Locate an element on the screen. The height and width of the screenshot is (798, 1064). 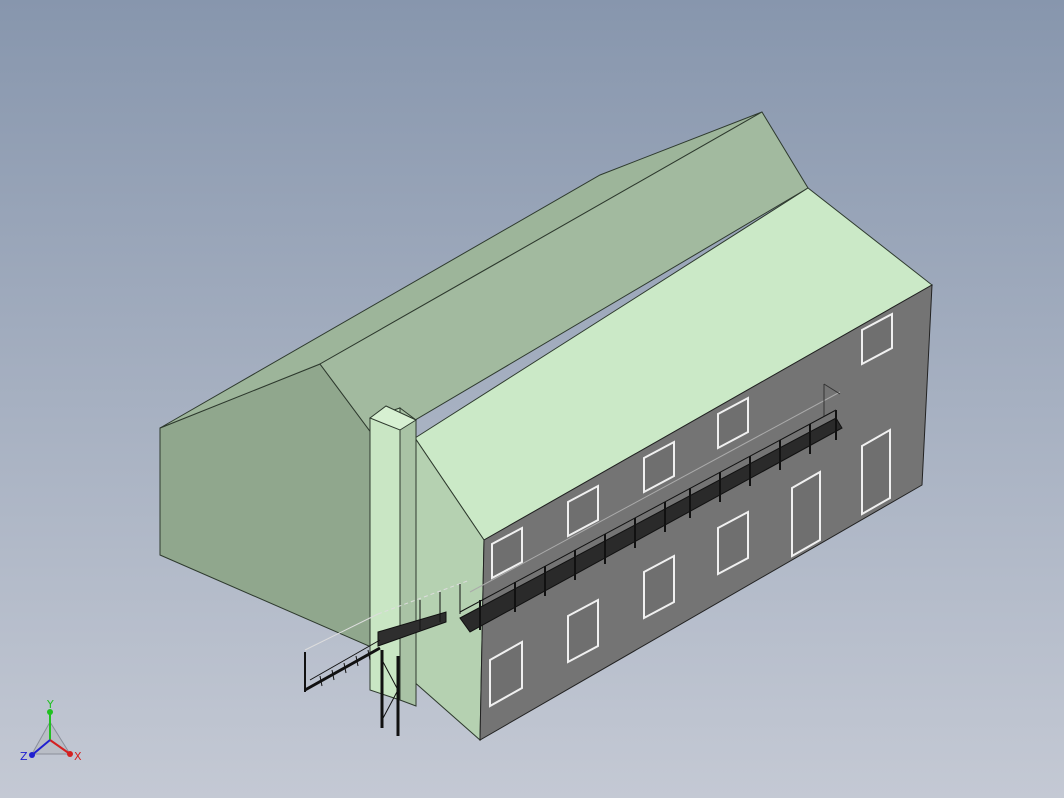
chimney-side is located at coordinates (408, 557).